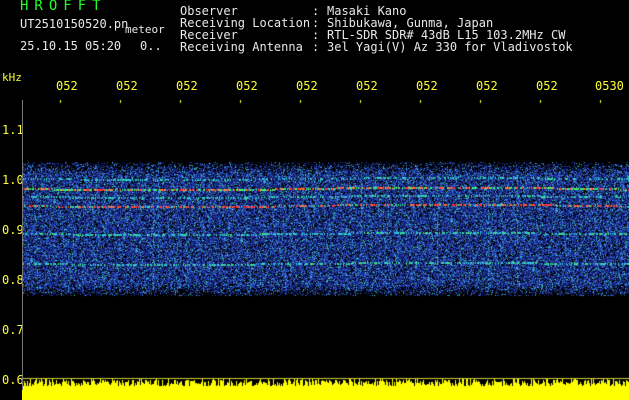  Describe the element at coordinates (450, 47) in the screenshot. I see `meta-value-antenna: 3el Yagi(V) Az 330 for Vladivostok` at that location.